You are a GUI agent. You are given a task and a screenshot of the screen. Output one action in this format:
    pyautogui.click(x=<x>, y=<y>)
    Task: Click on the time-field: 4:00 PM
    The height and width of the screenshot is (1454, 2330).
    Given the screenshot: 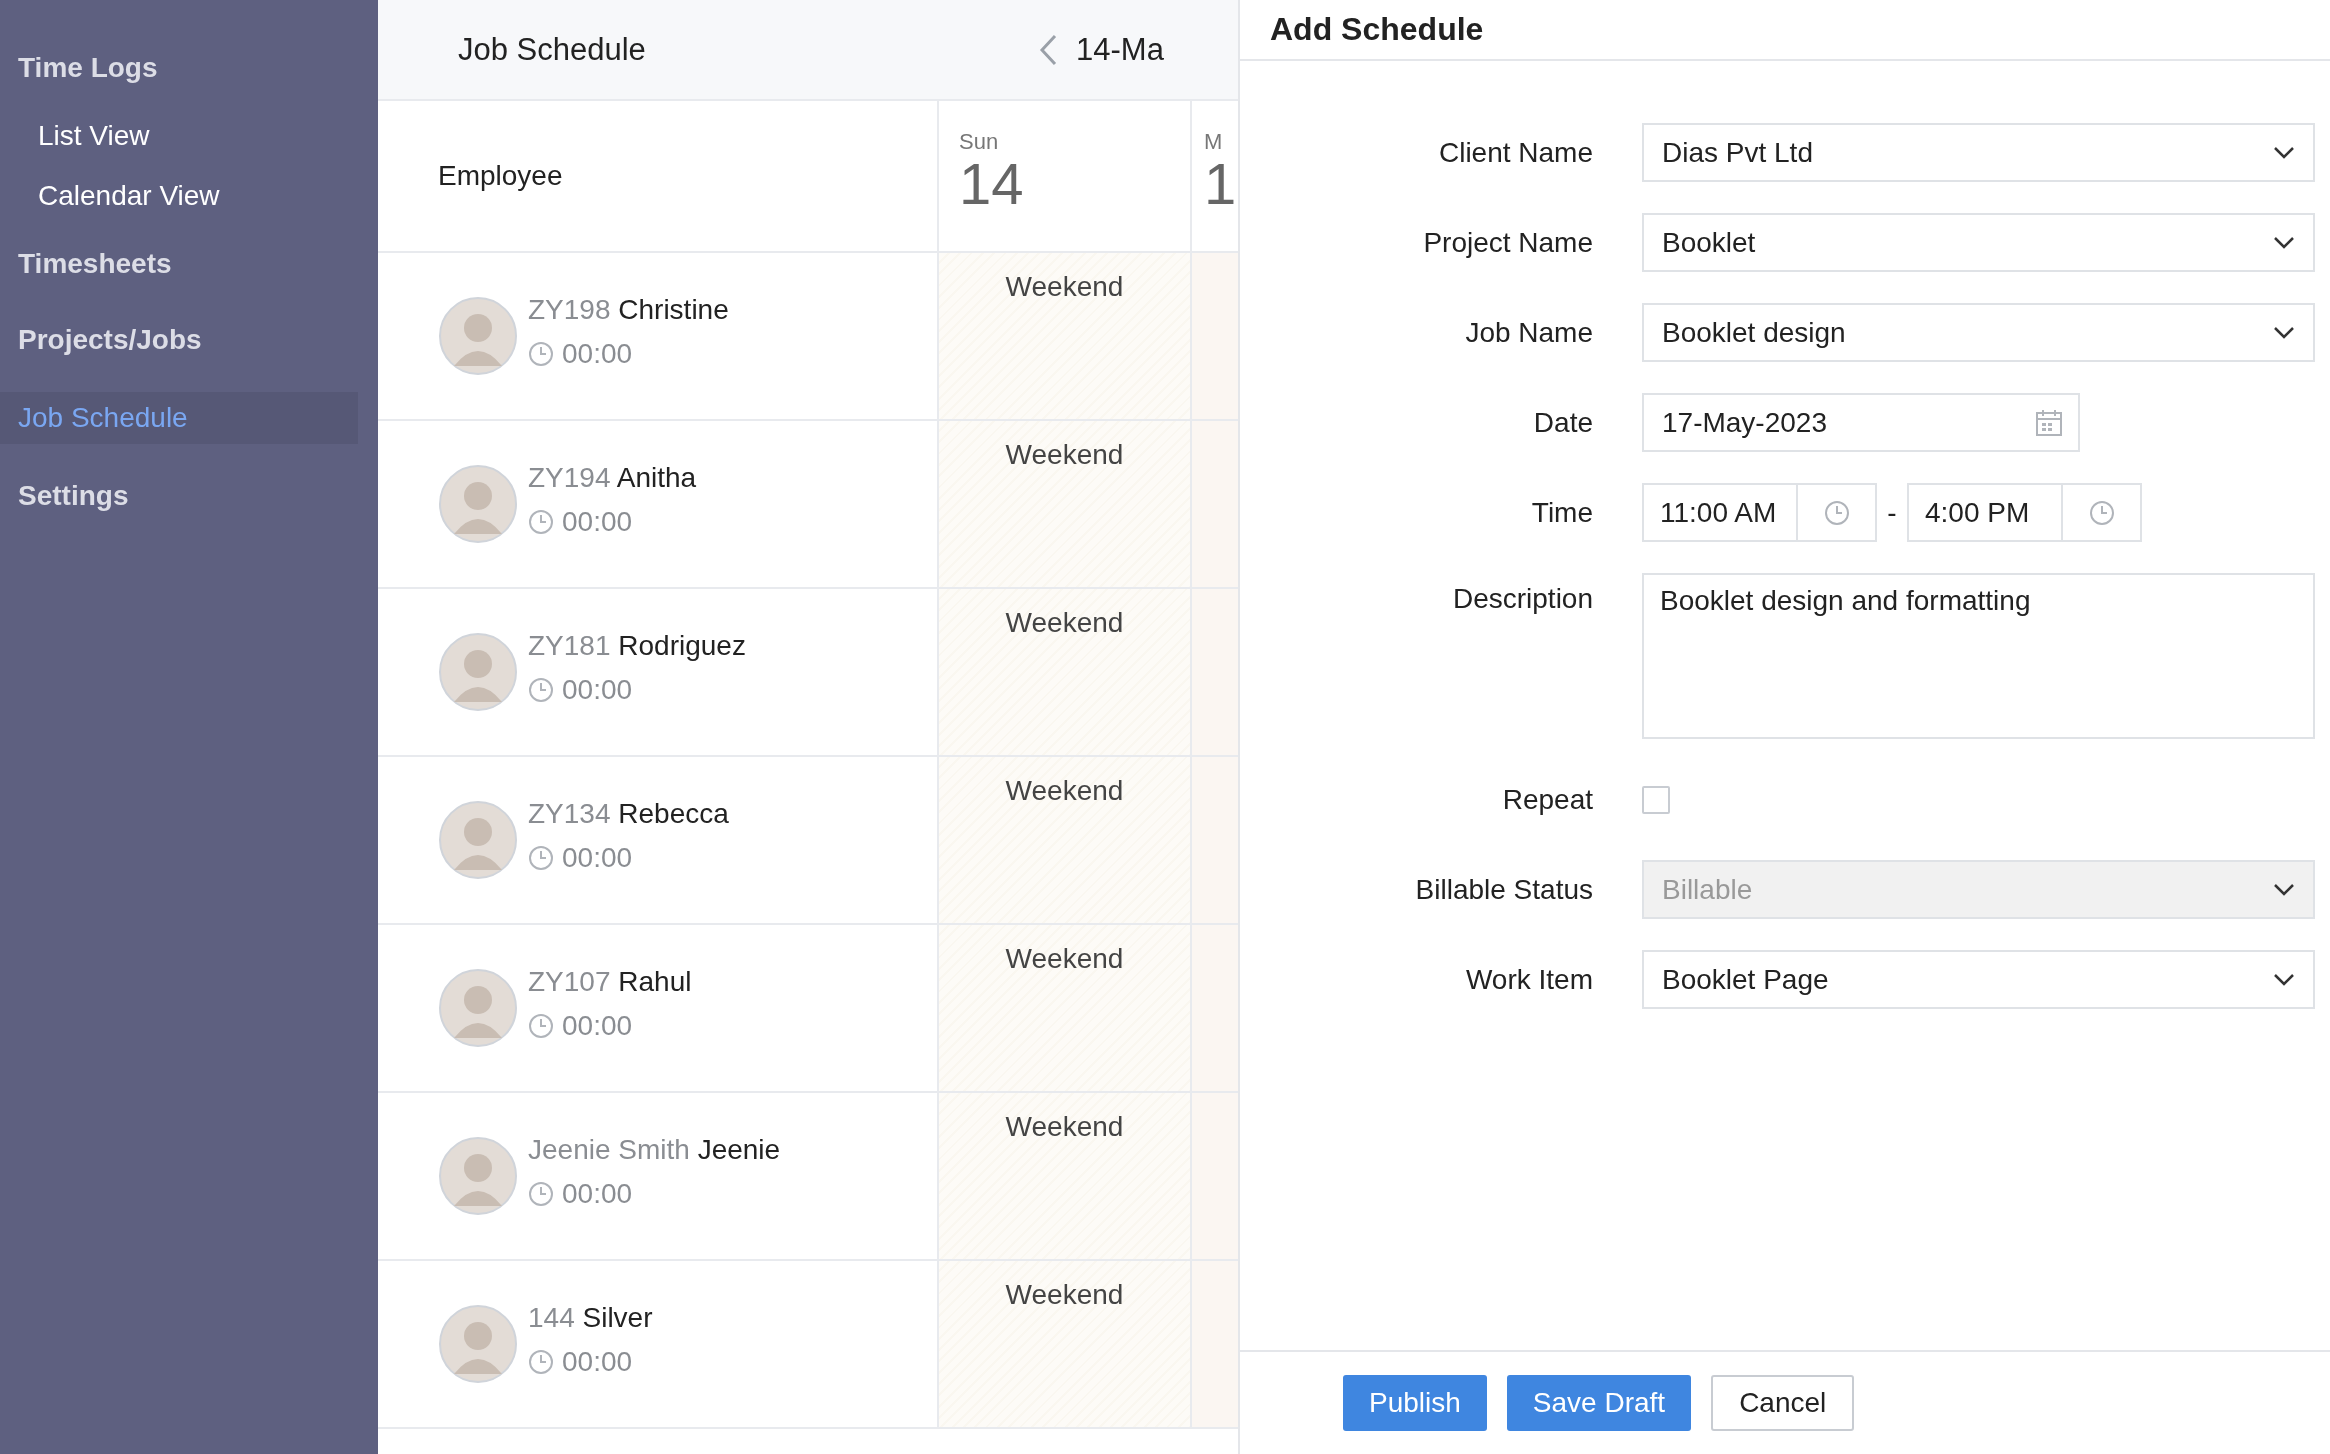 What is the action you would take?
    pyautogui.click(x=2024, y=512)
    